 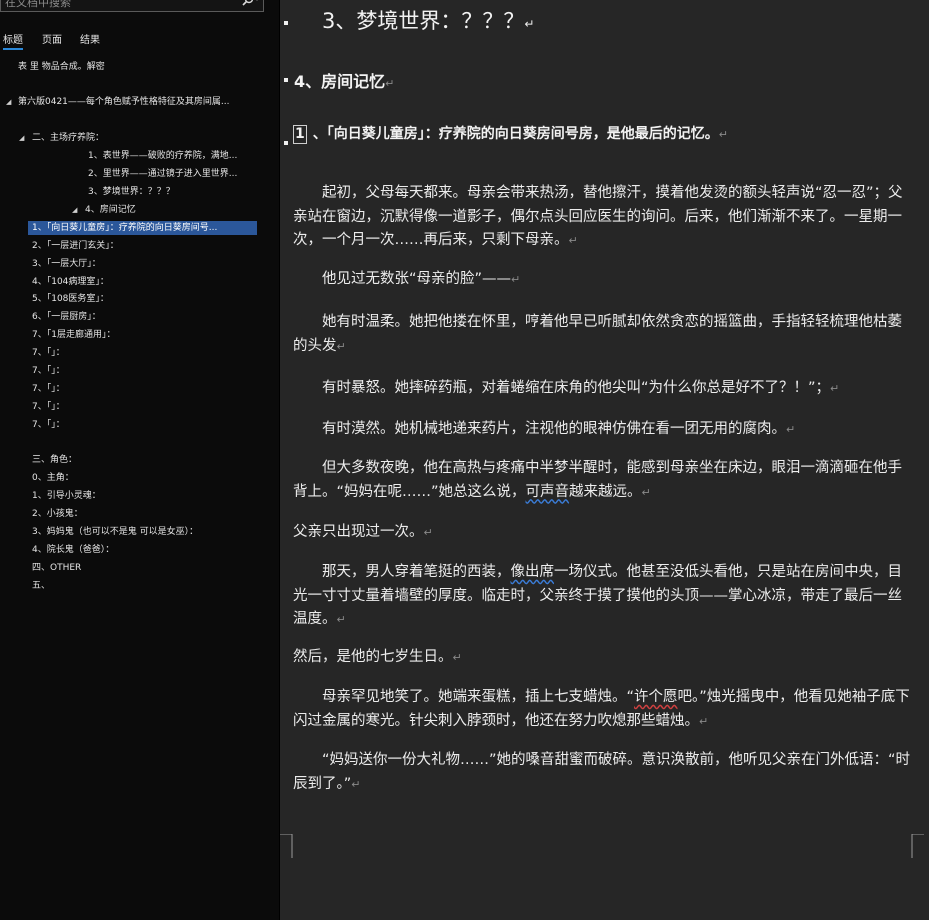 I want to click on nav-heading-item: 3、妈妈鬼（也可以不是鬼 可以是女巫）：, so click(x=115, y=532).